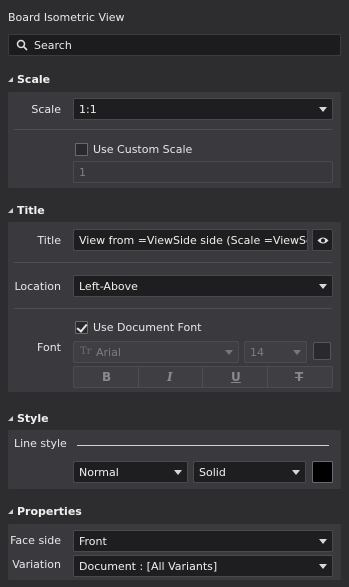  I want to click on section-header-style: Style, so click(28, 420).